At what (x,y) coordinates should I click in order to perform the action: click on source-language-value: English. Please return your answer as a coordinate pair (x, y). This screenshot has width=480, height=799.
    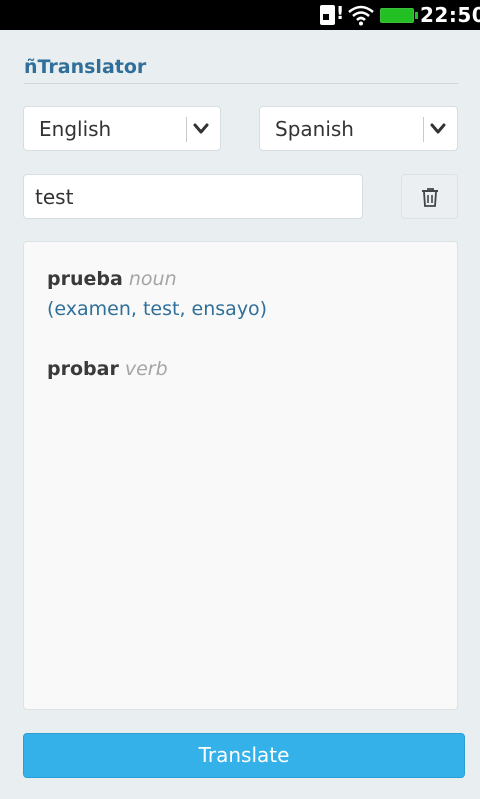
    Looking at the image, I should click on (75, 129).